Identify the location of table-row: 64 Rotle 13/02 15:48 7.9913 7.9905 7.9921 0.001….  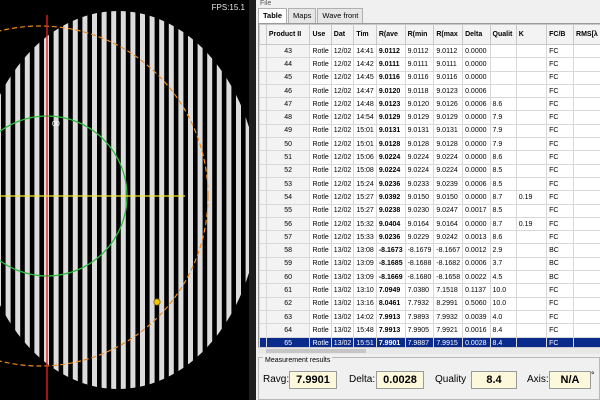
(429, 330).